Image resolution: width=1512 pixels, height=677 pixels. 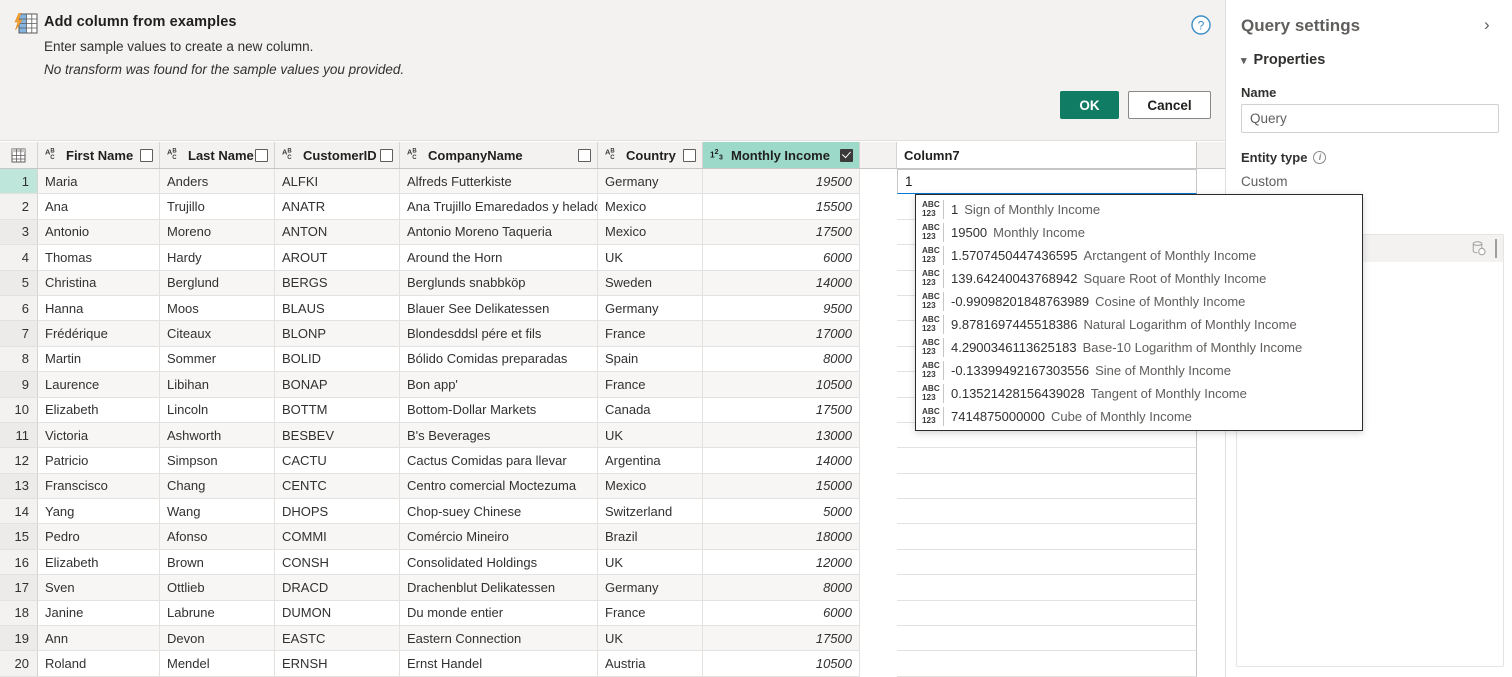 What do you see at coordinates (337, 486) in the screenshot?
I see `table-cell: CENTC` at bounding box center [337, 486].